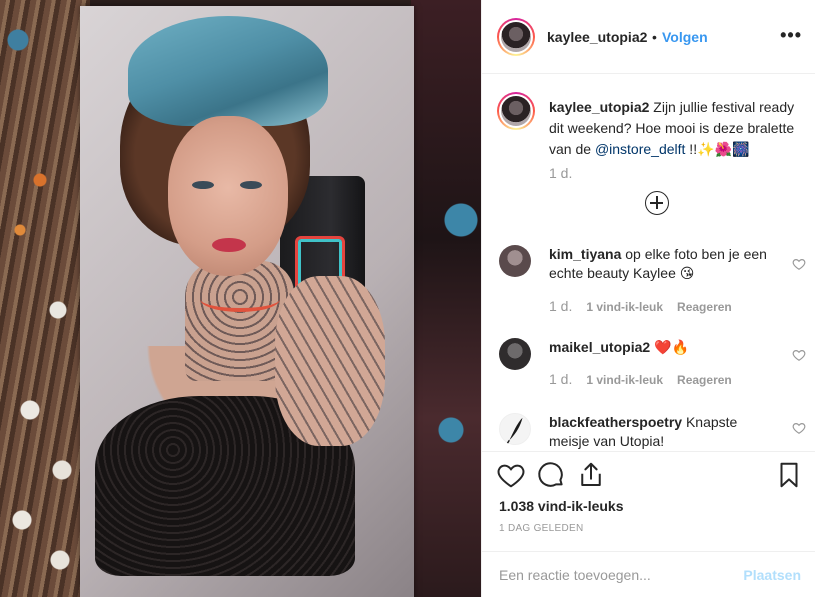  I want to click on post-timestamp: 1 DAG GELEDEN, so click(541, 528).